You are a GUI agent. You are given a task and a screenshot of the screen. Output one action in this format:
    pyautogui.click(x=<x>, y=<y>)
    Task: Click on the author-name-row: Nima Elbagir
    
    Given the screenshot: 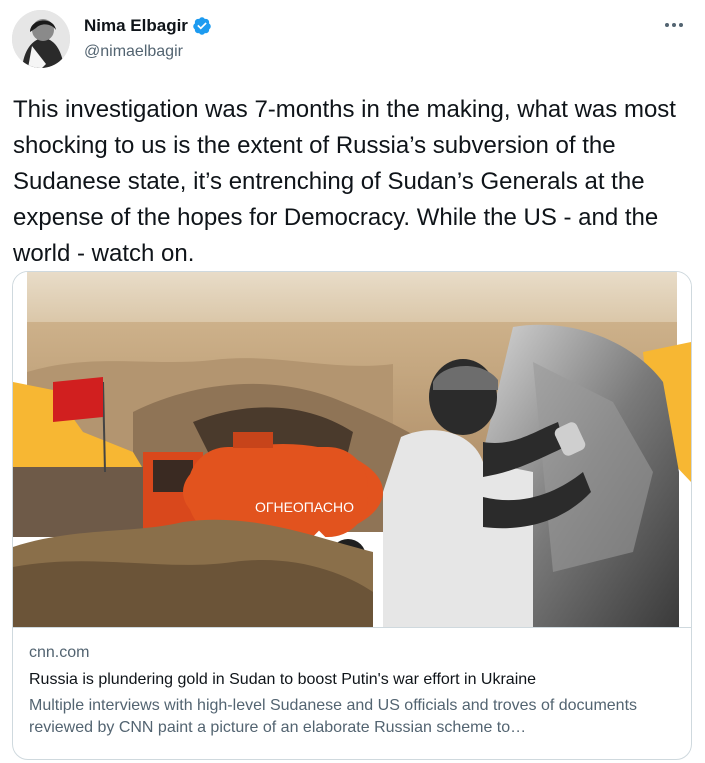 What is the action you would take?
    pyautogui.click(x=148, y=26)
    